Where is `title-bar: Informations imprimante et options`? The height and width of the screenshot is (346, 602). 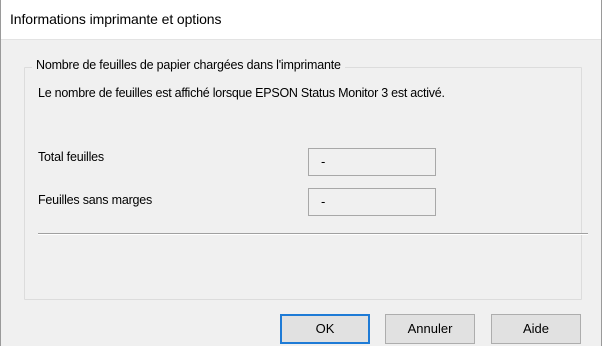 title-bar: Informations imprimante et options is located at coordinates (301, 20).